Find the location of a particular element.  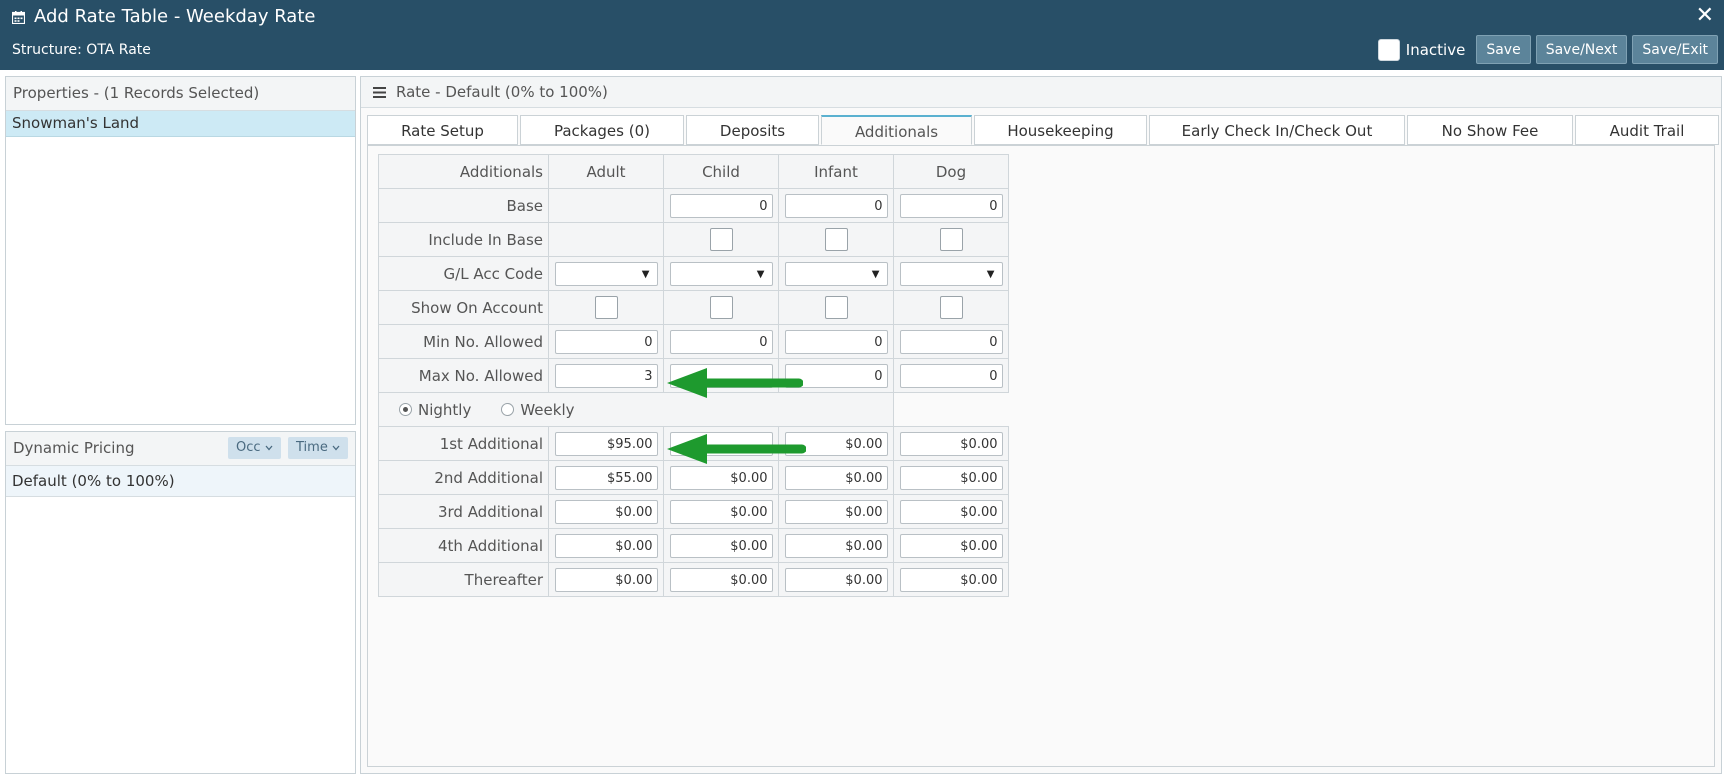

tab-packages: Packages (0) is located at coordinates (602, 130).